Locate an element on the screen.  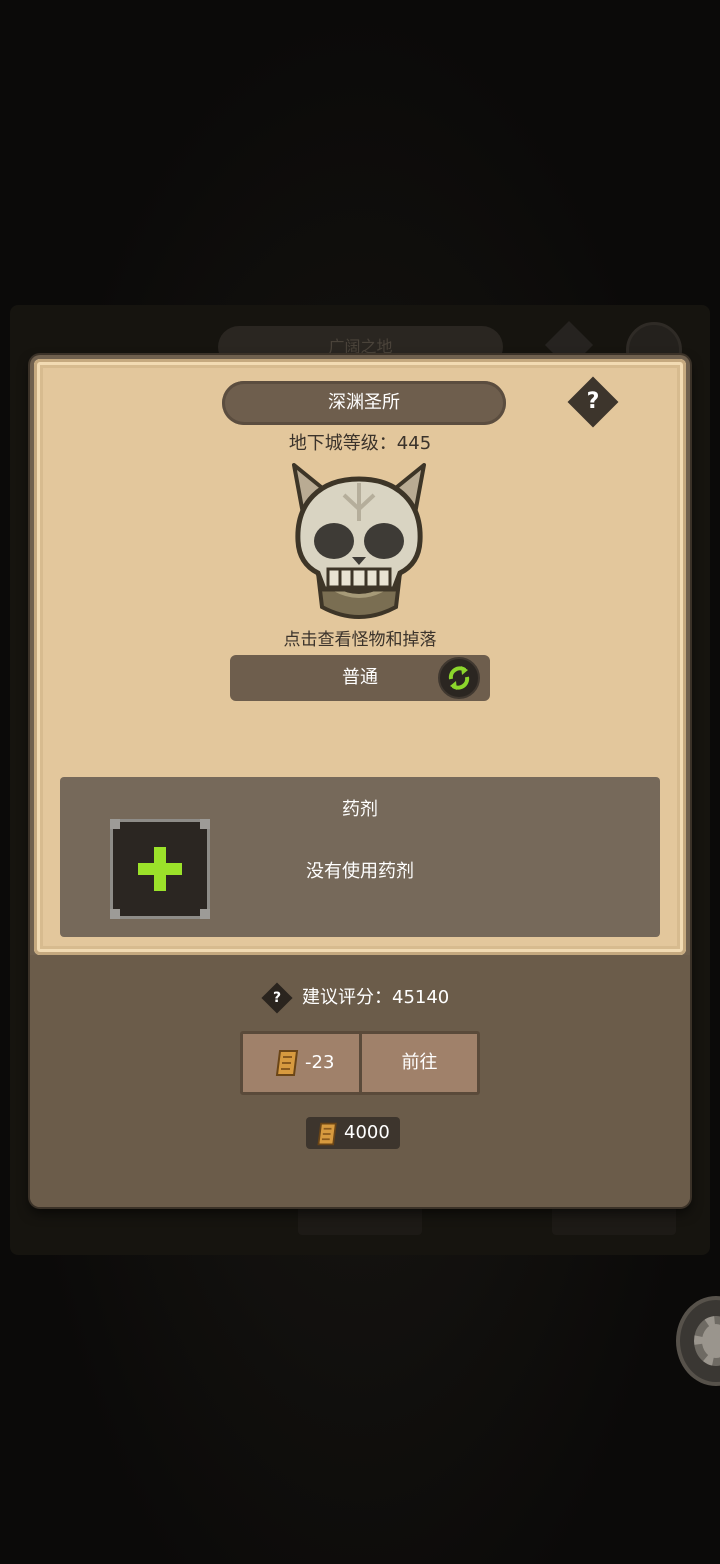
horned-skull-icon is located at coordinates (359, 541).